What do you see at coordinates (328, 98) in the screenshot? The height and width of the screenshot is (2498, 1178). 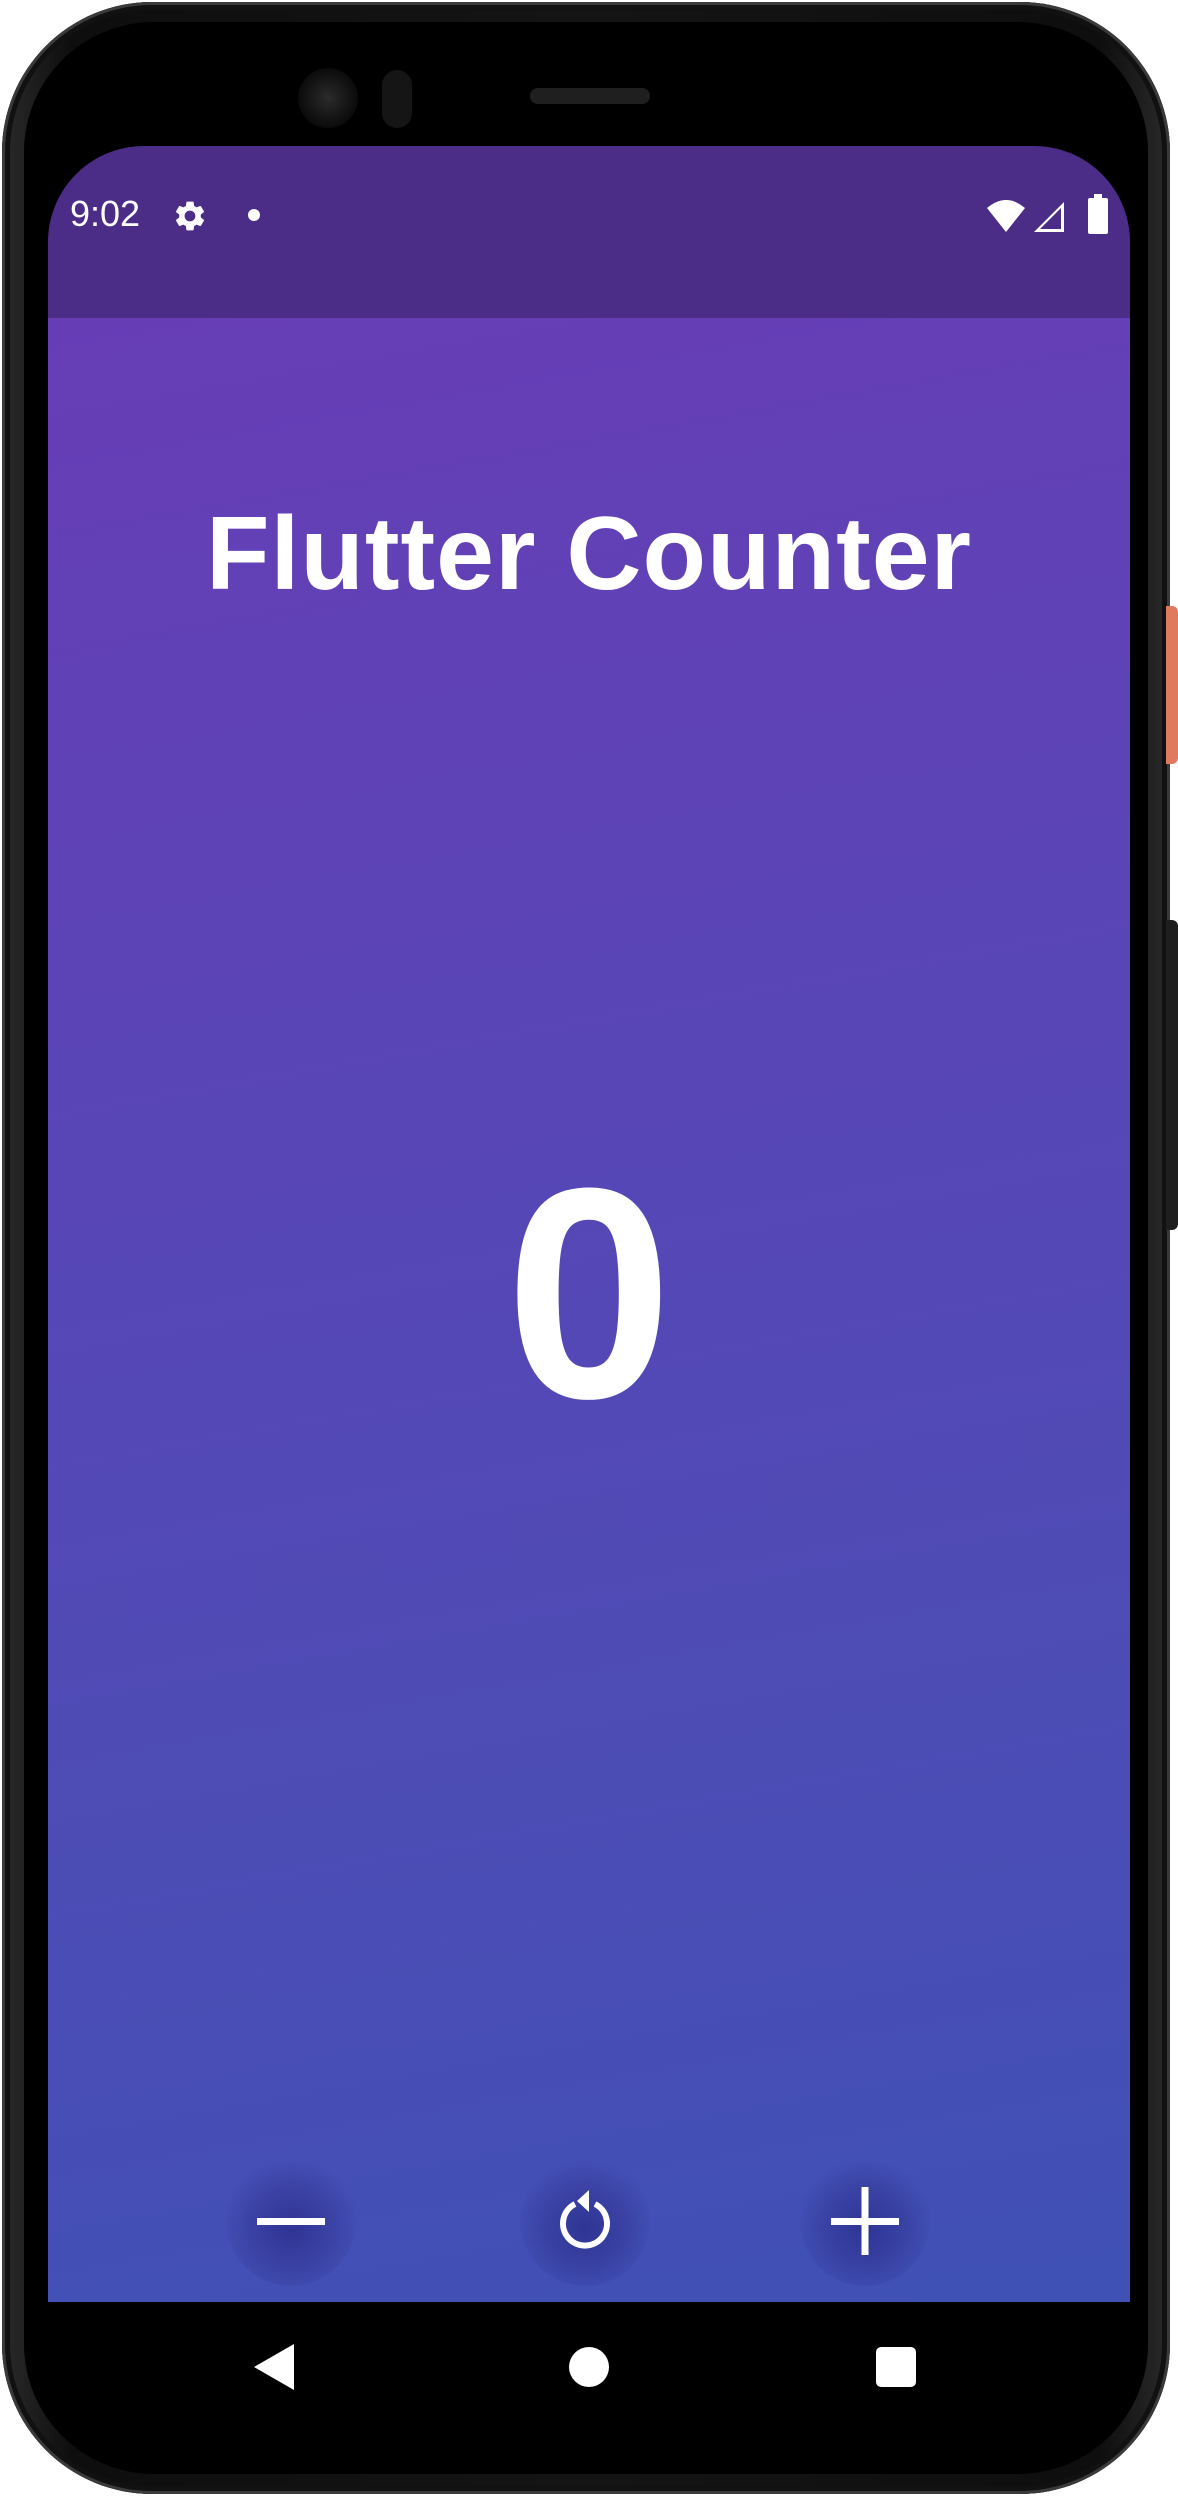 I see `front-camera` at bounding box center [328, 98].